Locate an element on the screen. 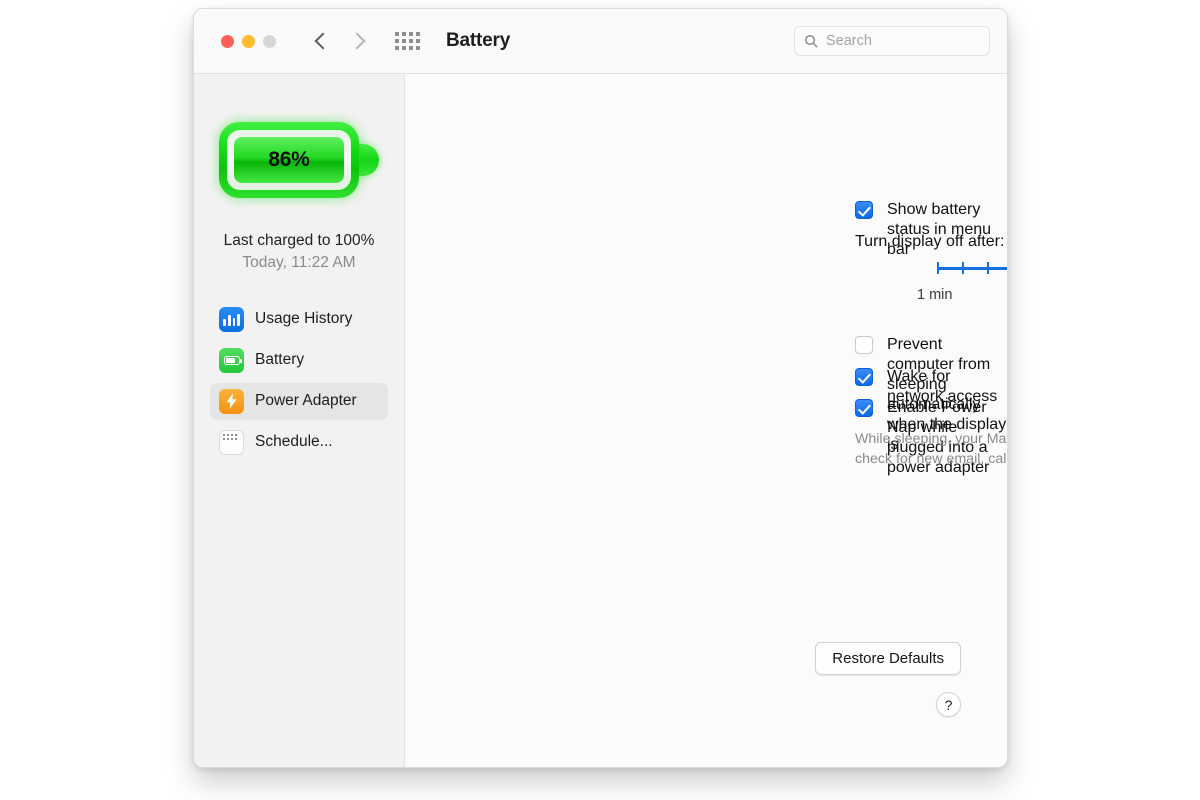  wake-network-checkbox is located at coordinates (864, 377).